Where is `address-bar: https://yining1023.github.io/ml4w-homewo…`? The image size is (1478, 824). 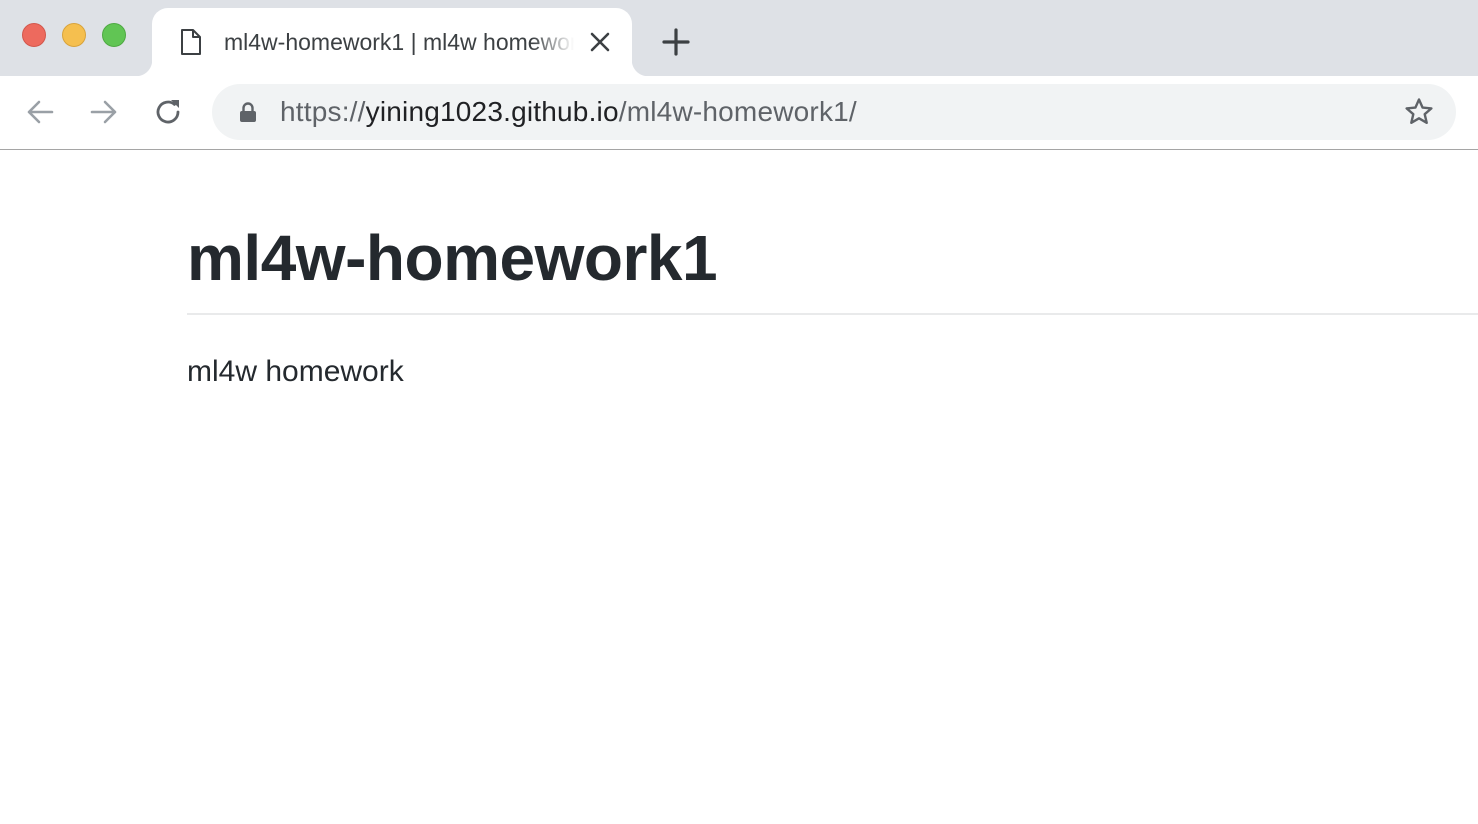
address-bar: https://yining1023.github.io/ml4w-homewo… is located at coordinates (834, 112).